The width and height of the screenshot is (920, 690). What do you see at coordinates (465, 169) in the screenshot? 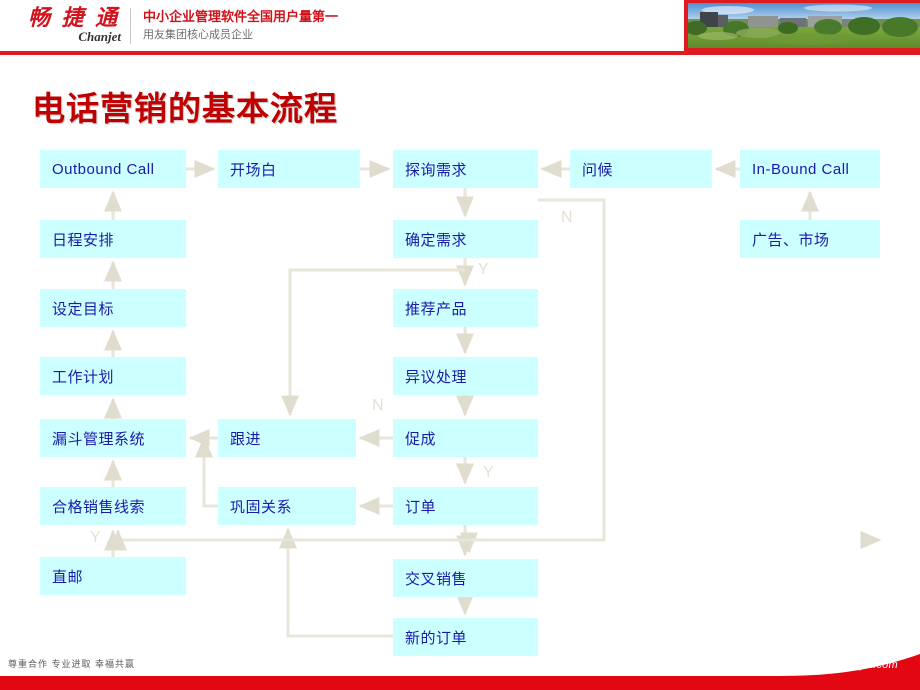
I see `flow-node-explore-needs: 探询需求` at bounding box center [465, 169].